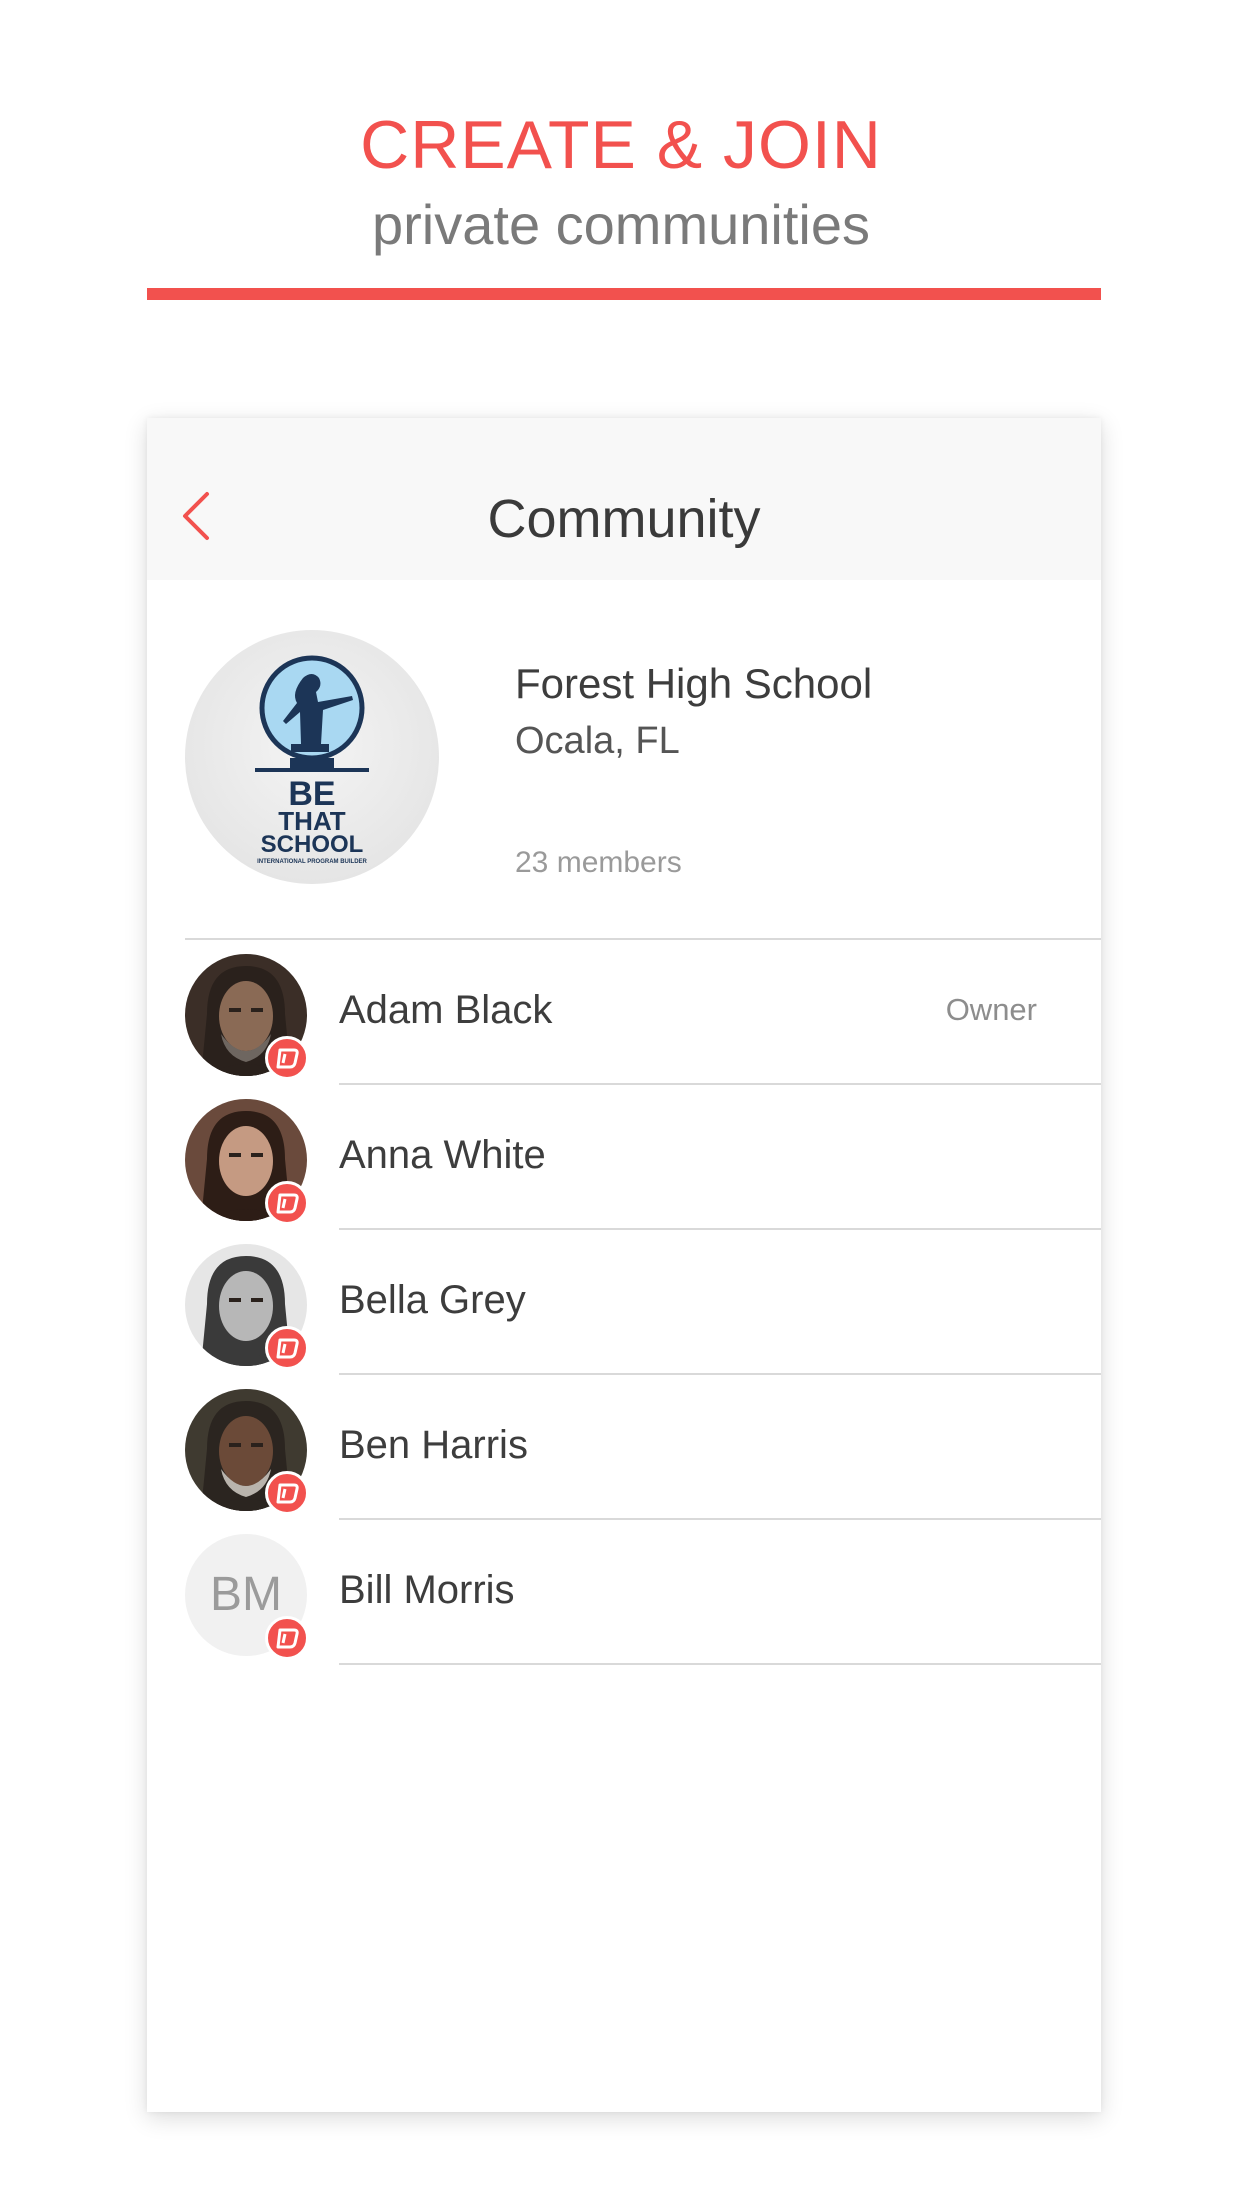 The image size is (1242, 2208). Describe the element at coordinates (427, 1590) in the screenshot. I see `member-name: Bill Morris` at that location.